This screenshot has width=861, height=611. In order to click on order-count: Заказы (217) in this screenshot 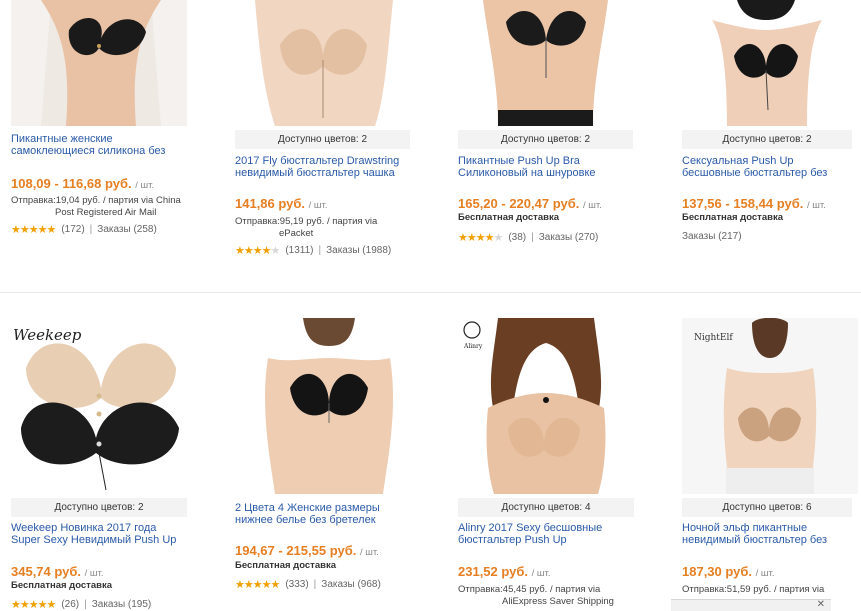, I will do `click(712, 236)`.